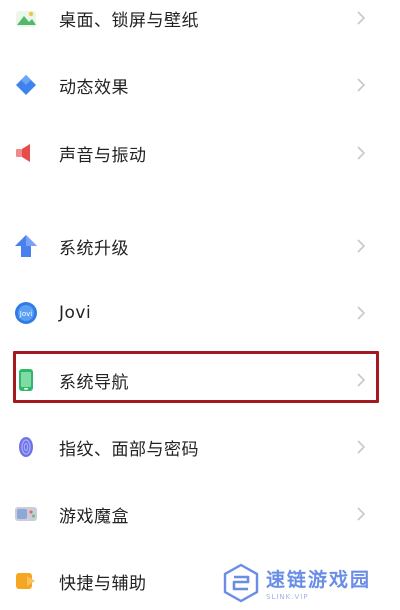 This screenshot has height=610, width=400. I want to click on watermark: 速链游戏园 SLINK.VIP, so click(307, 583).